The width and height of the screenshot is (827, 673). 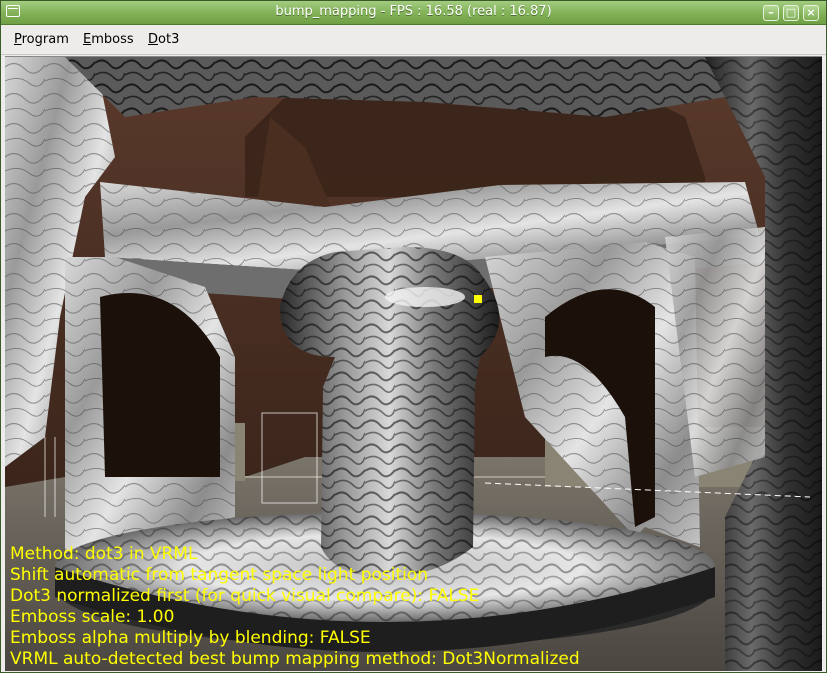 I want to click on overlay-line-emboss-alpha: Emboss alpha multiply by blending: FALSE, so click(x=190, y=638).